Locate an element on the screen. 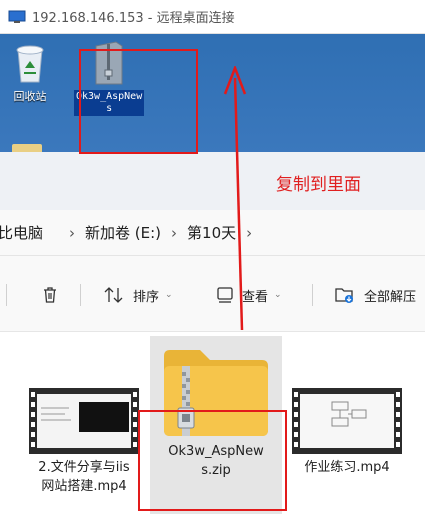 The image size is (425, 521). trash-icon is located at coordinates (50, 295).